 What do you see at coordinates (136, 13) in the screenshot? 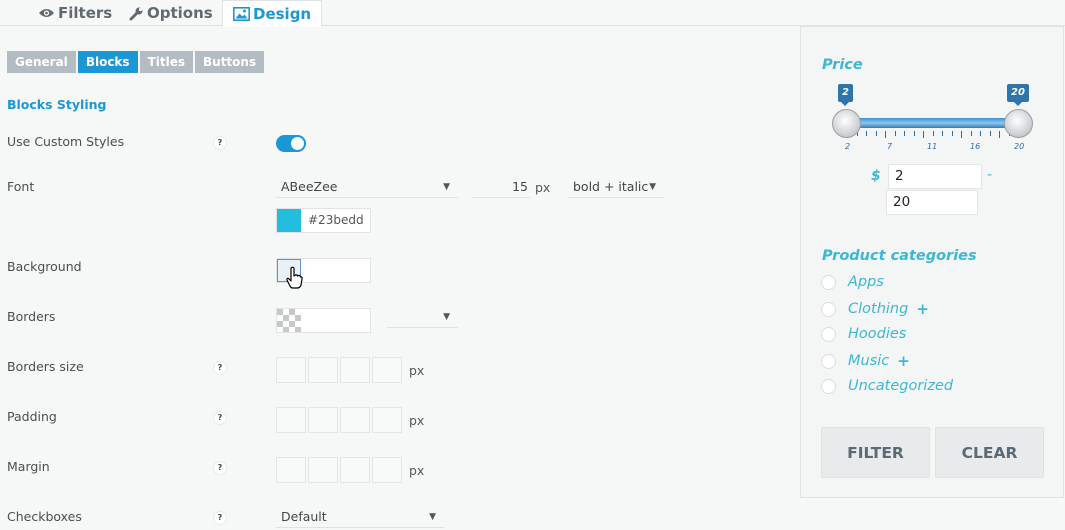
I see `wrench-icon` at bounding box center [136, 13].